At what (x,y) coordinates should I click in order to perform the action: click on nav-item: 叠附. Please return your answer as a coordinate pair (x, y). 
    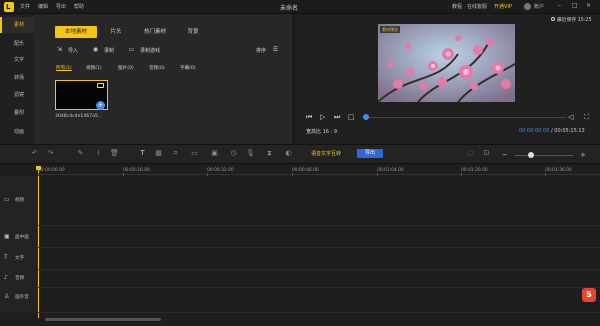
    Looking at the image, I should click on (17, 113).